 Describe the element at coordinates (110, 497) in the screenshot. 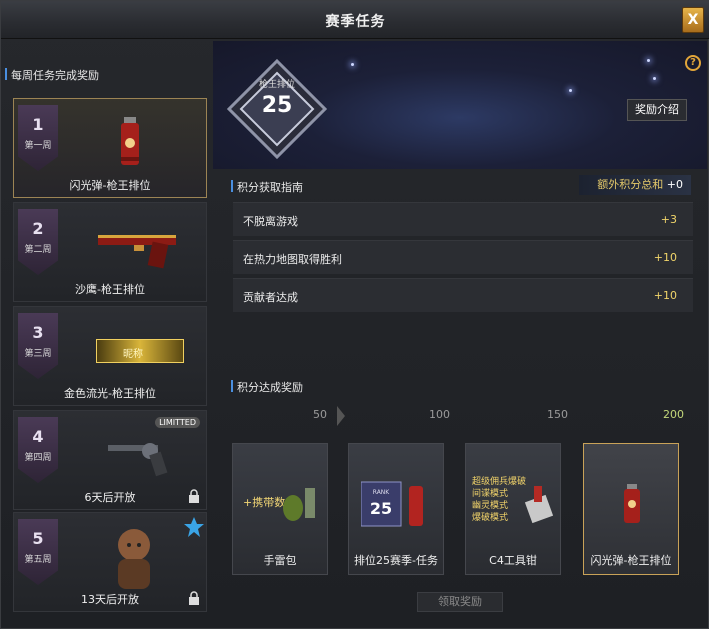

I see `week-reward-label: 6天后开放` at that location.